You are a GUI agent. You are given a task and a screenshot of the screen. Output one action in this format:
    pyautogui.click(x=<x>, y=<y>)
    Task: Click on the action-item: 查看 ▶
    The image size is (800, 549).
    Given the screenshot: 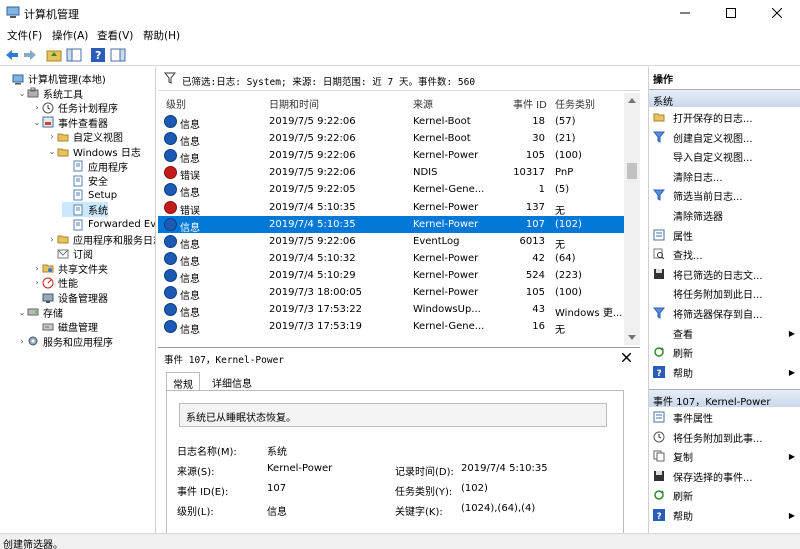 What is the action you would take?
    pyautogui.click(x=724, y=333)
    